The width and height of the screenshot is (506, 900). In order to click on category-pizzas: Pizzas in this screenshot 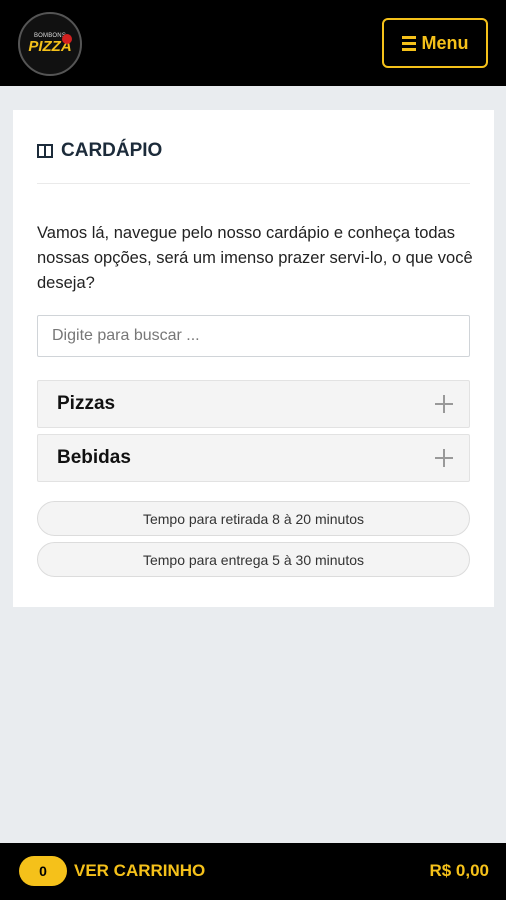, I will do `click(253, 404)`.